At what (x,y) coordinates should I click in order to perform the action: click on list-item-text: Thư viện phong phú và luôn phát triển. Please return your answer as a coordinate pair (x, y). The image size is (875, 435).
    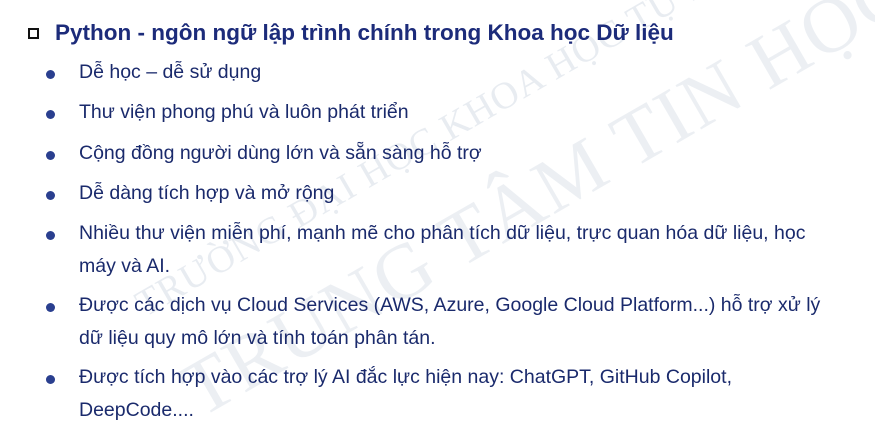
    Looking at the image, I should click on (244, 112).